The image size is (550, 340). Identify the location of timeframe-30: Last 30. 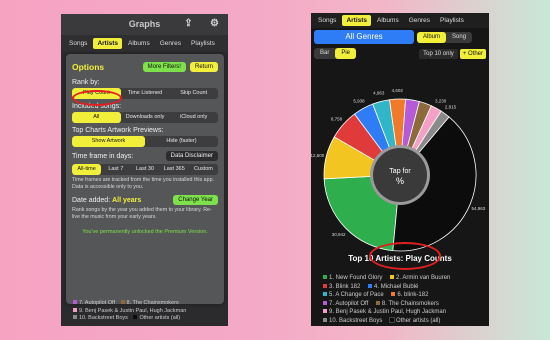
(144, 169).